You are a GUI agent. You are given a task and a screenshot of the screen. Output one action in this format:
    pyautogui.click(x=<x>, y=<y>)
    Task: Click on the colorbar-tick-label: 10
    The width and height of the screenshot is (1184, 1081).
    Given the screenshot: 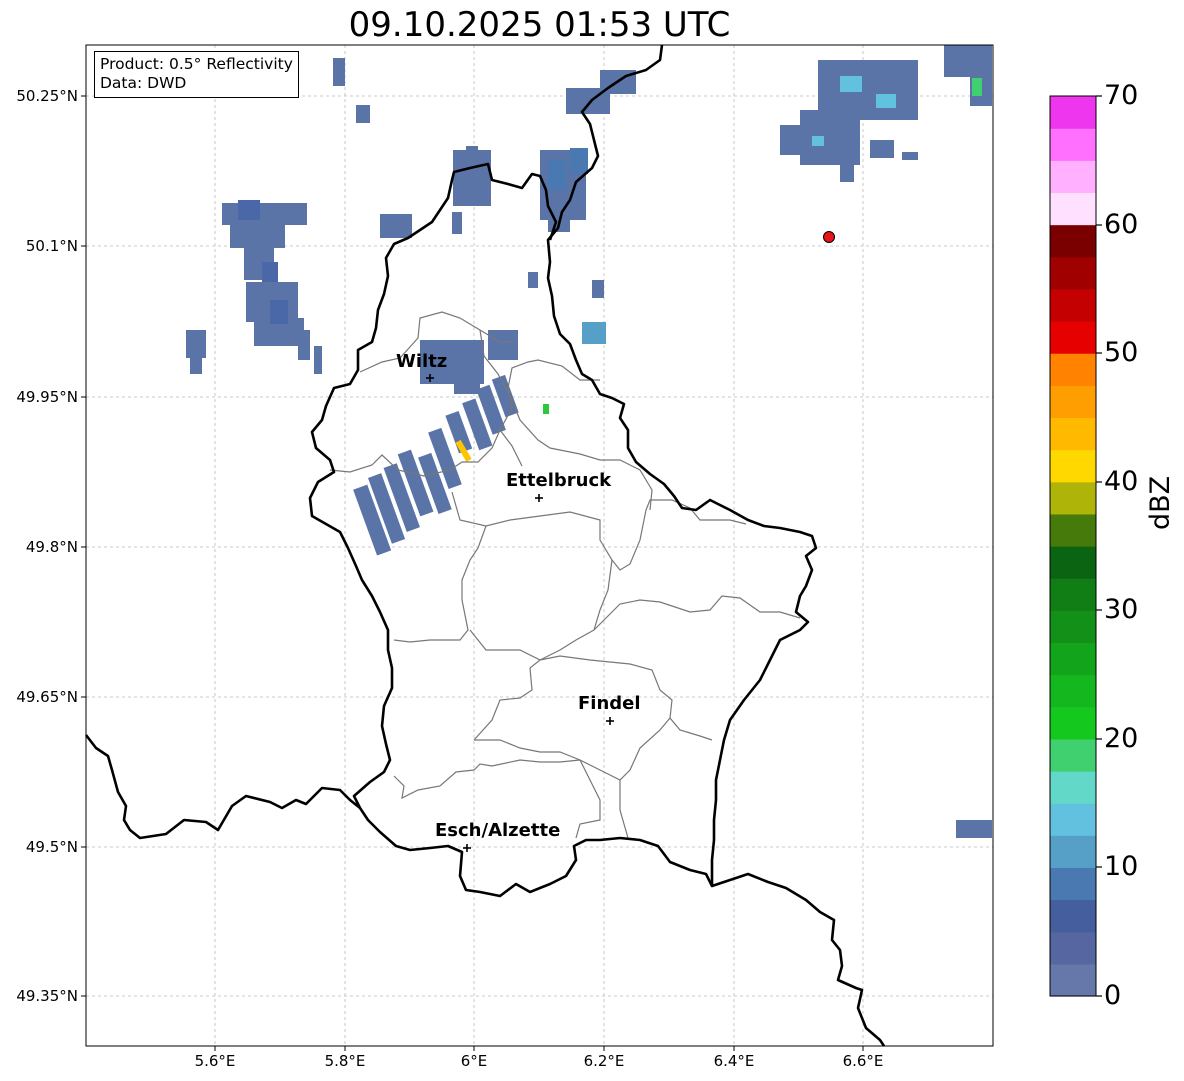 What is the action you would take?
    pyautogui.click(x=1121, y=866)
    